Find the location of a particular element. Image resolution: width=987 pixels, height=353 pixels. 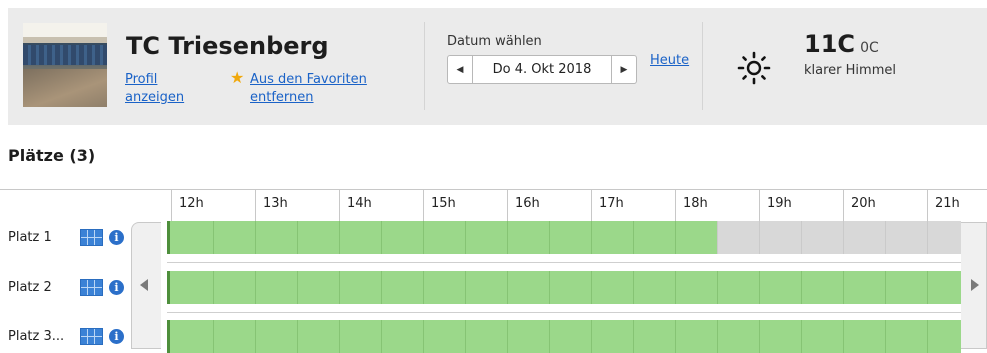

scroll-right-button is located at coordinates (974, 285).